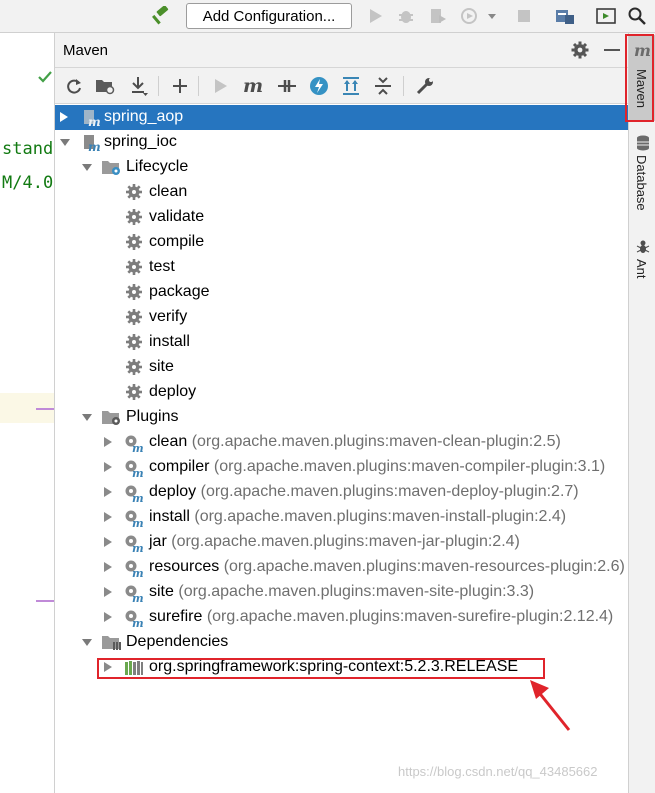 This screenshot has height=793, width=655. Describe the element at coordinates (341, 292) in the screenshot. I see `tree-node-goal: package` at that location.